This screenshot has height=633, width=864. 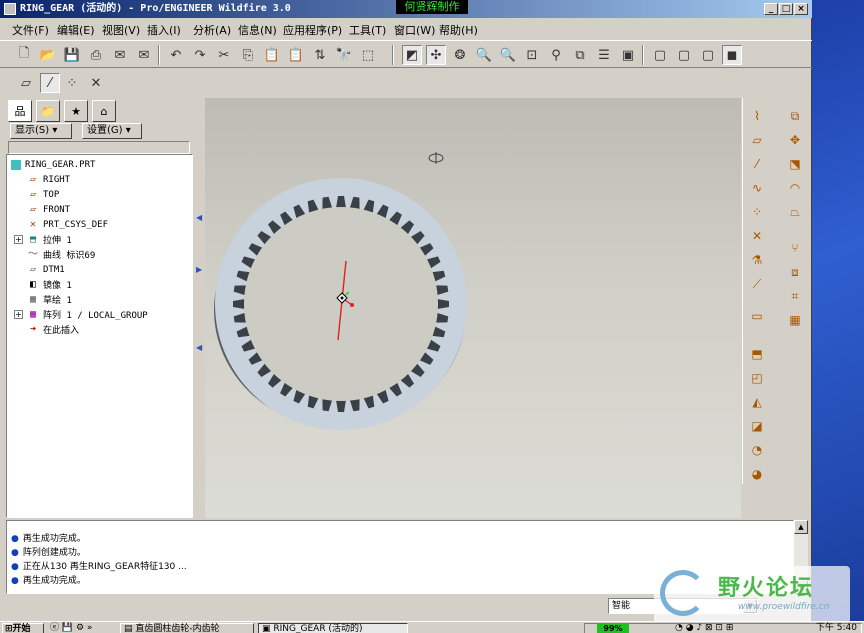 I want to click on undo-icon: ↶, so click(x=176, y=55).